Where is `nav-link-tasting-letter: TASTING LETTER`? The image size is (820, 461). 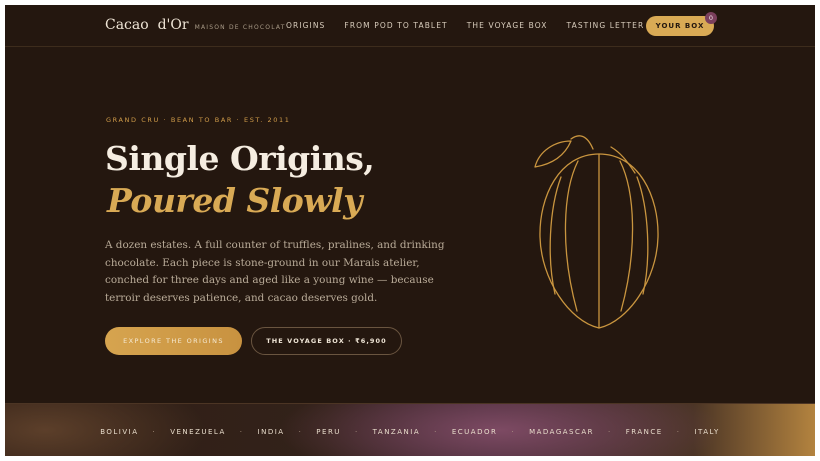 nav-link-tasting-letter: TASTING LETTER is located at coordinates (605, 25).